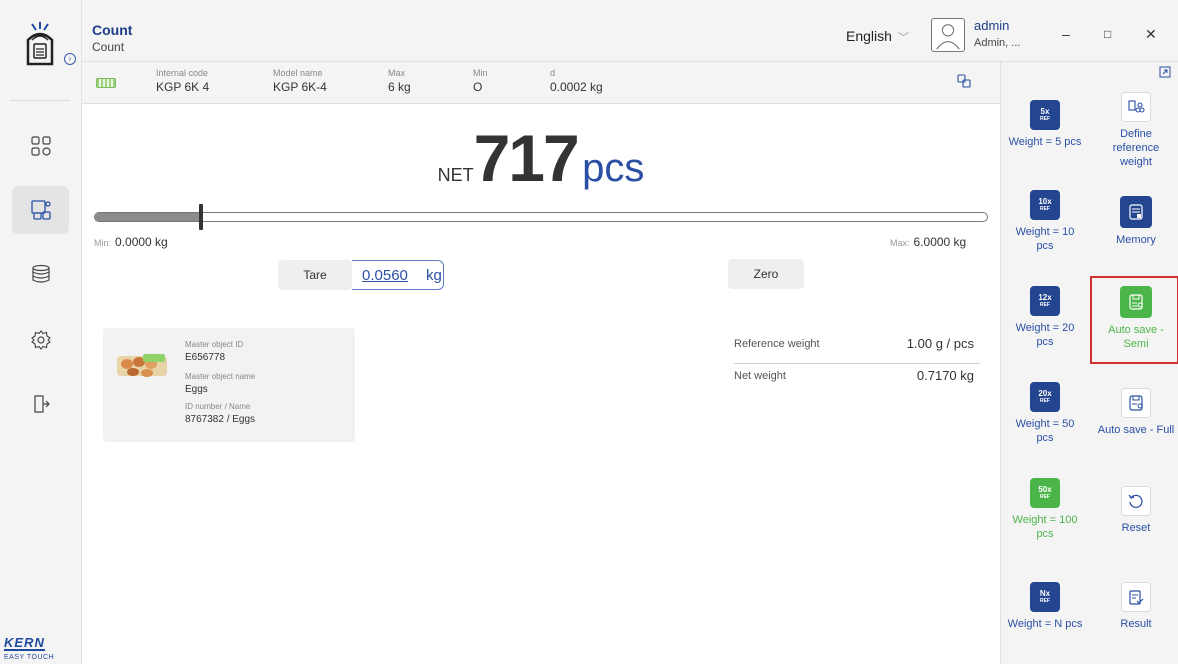 This screenshot has height=664, width=1178. Describe the element at coordinates (940, 242) in the screenshot. I see `max-range-value: 6.0000 kg` at that location.